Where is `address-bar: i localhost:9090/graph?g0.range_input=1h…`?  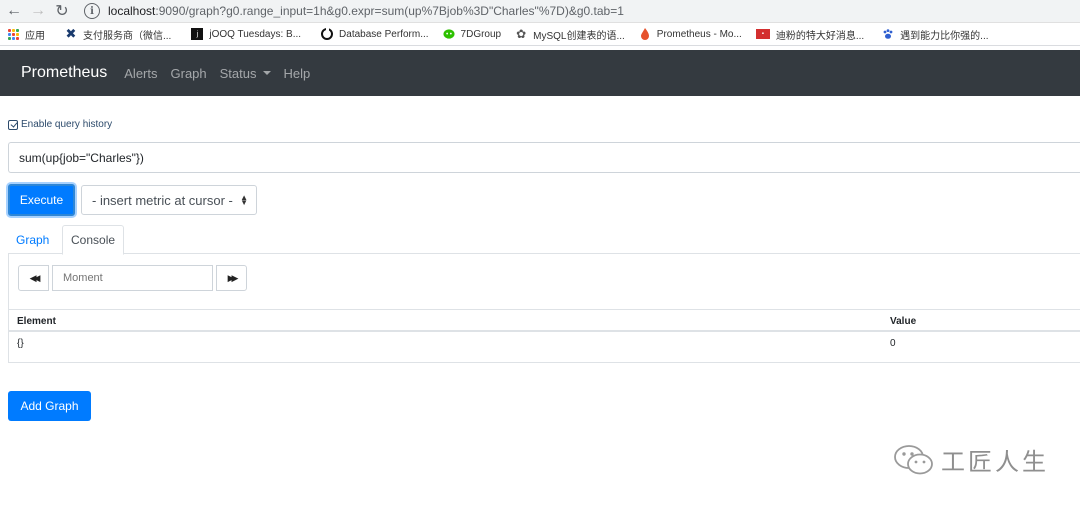
address-bar: i localhost:9090/graph?g0.range_input=1h… is located at coordinates (582, 11).